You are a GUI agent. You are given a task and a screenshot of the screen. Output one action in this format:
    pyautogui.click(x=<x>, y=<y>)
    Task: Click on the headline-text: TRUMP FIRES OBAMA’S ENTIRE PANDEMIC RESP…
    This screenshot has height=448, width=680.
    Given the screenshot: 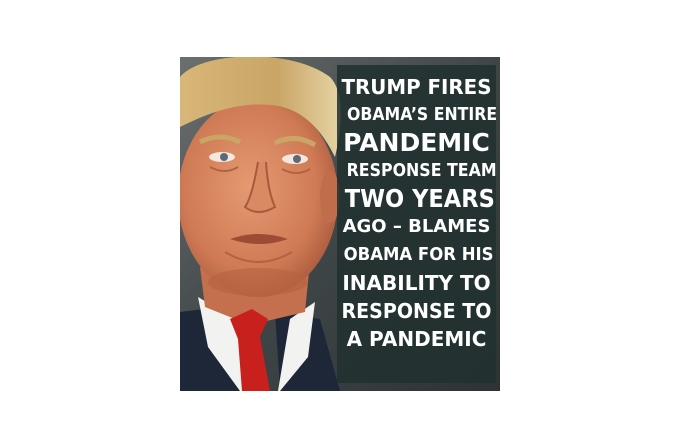 What is the action you would take?
    pyautogui.click(x=417, y=213)
    